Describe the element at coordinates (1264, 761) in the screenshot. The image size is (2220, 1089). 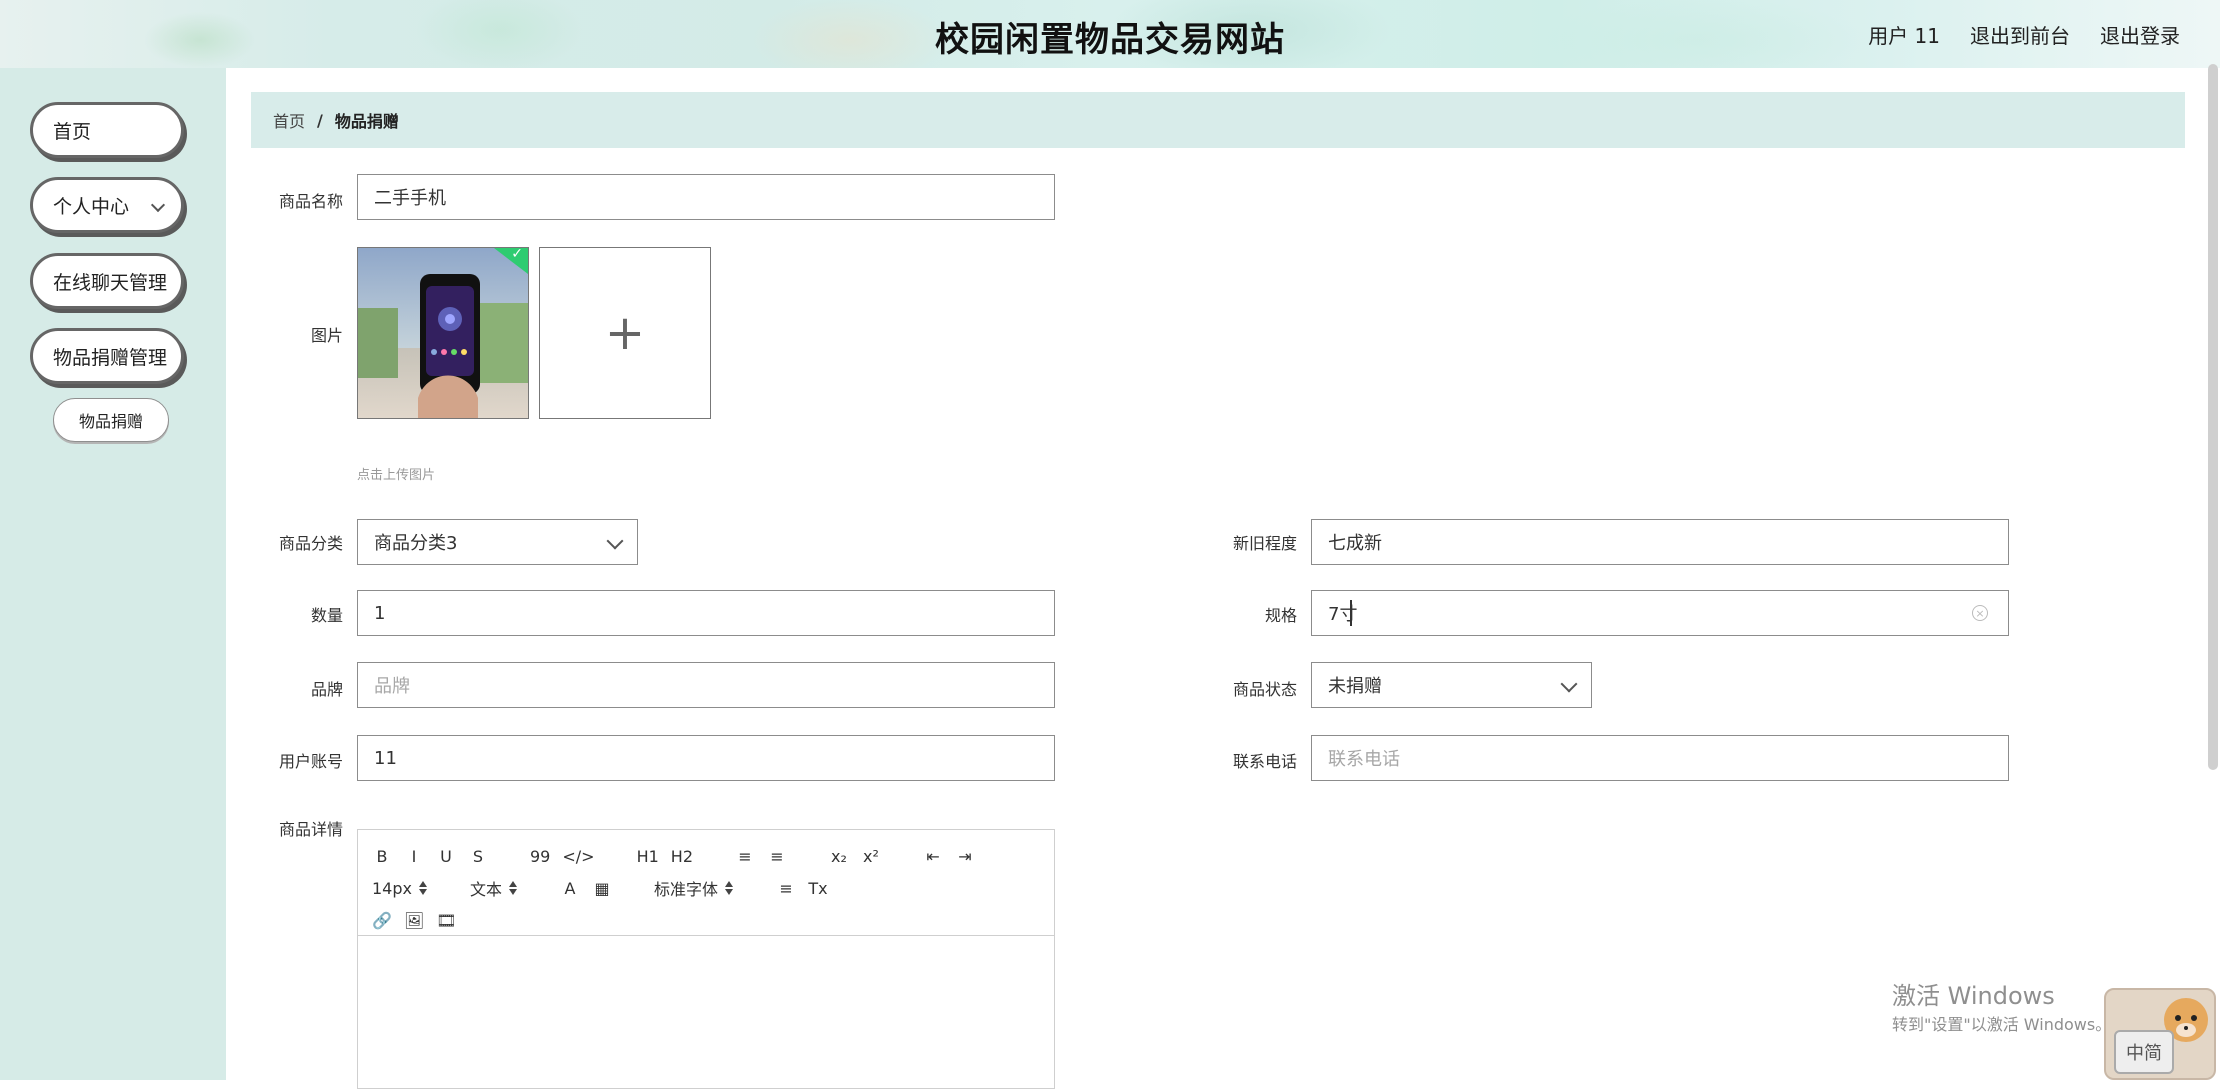
I see `label-phone: 联系电话` at that location.